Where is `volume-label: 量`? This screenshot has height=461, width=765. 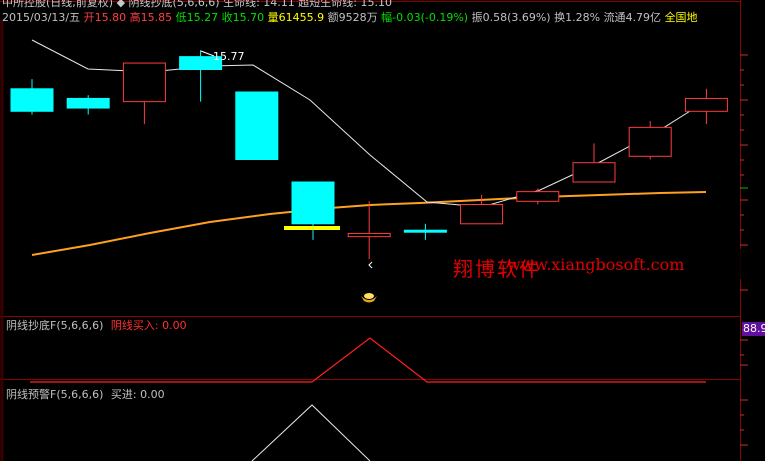 volume-label: 量 is located at coordinates (273, 17).